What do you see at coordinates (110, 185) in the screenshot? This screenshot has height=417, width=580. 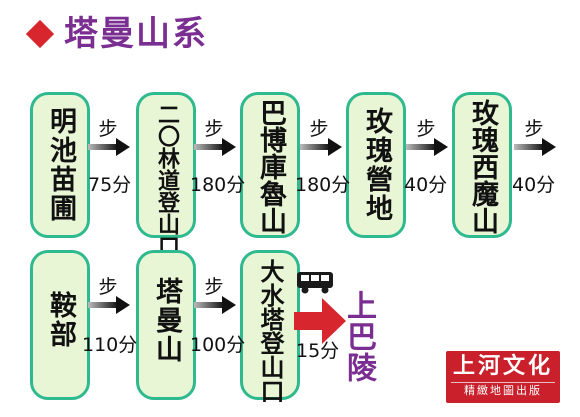 I see `travel-time: 75分` at bounding box center [110, 185].